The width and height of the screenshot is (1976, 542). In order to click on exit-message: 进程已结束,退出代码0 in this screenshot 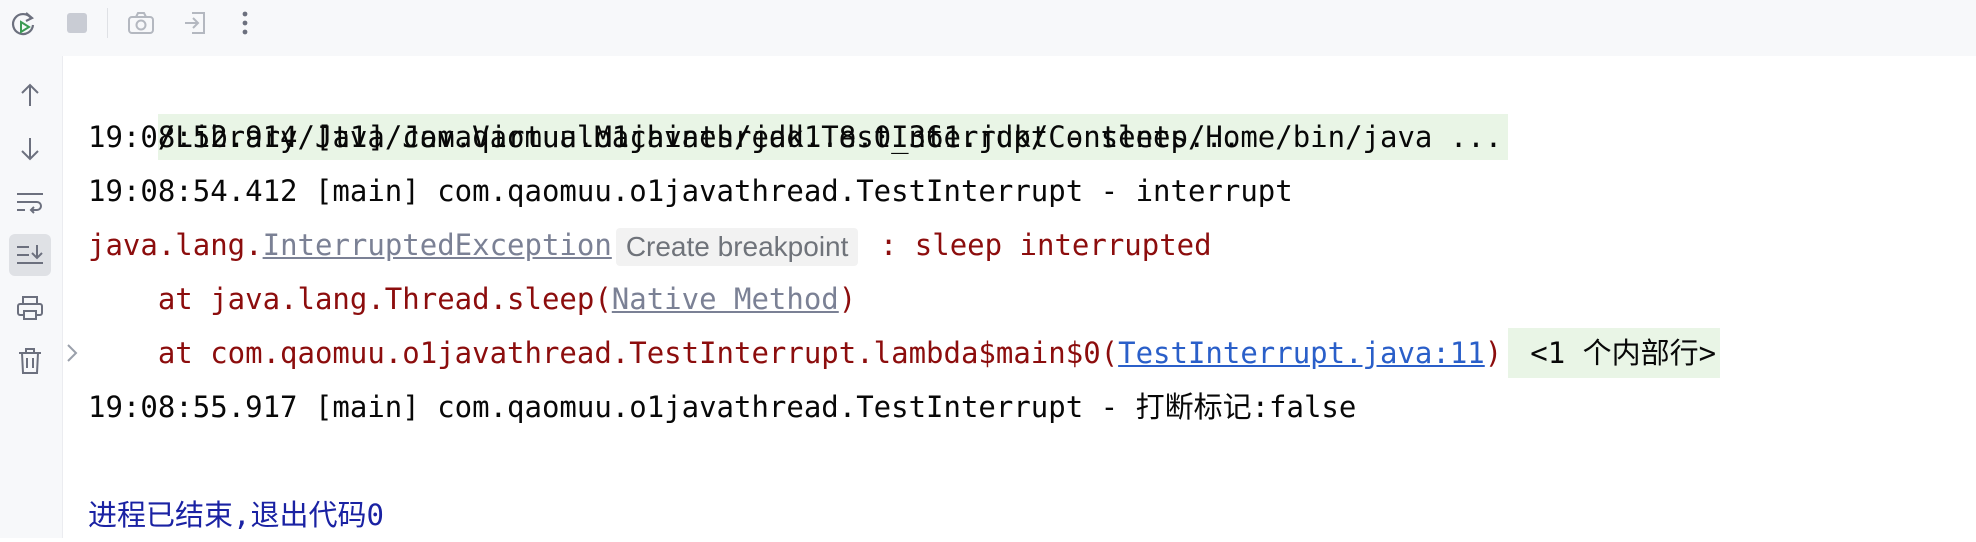, I will do `click(236, 515)`.